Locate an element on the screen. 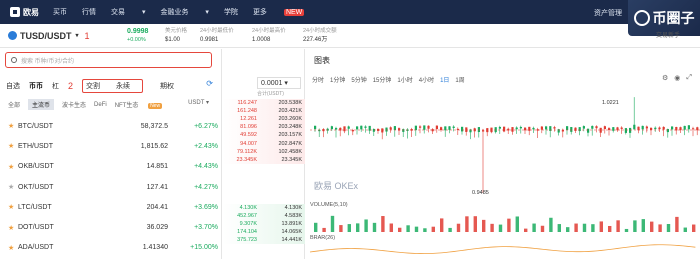 This screenshot has height=259, width=700. row-pair: BTC/USDT is located at coordinates (35, 126).